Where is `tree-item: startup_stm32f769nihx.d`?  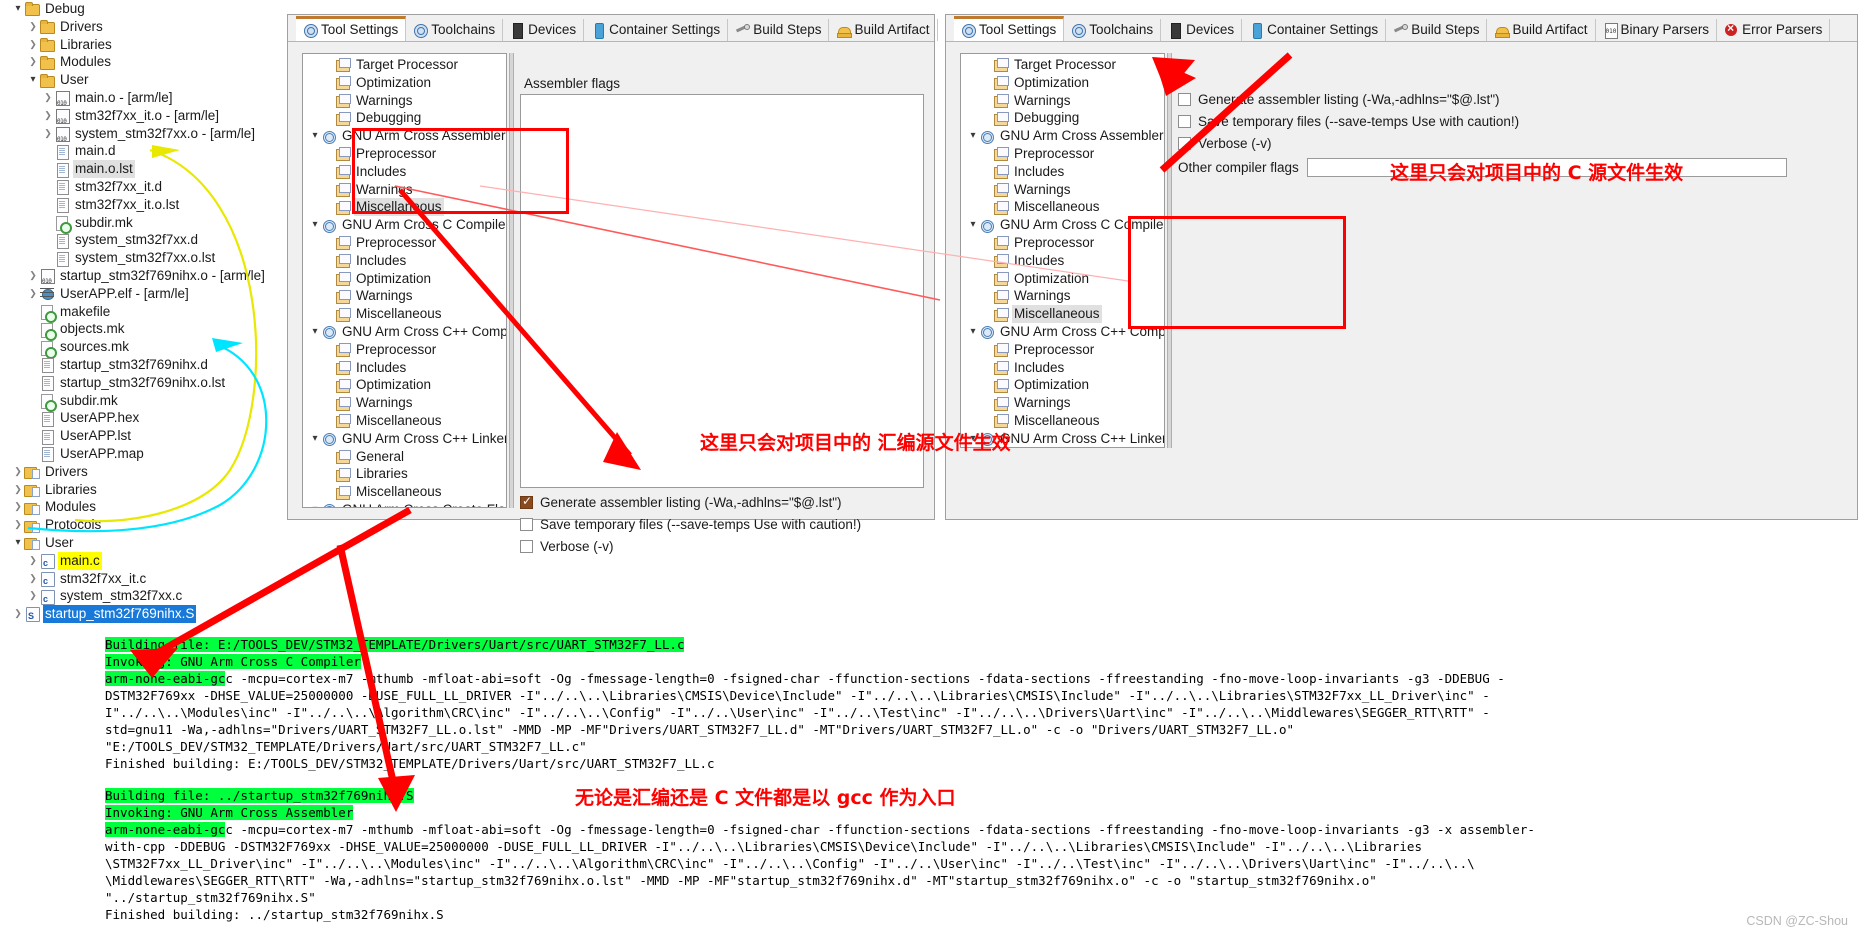
tree-item: startup_stm32f769nihx.d is located at coordinates (142, 365).